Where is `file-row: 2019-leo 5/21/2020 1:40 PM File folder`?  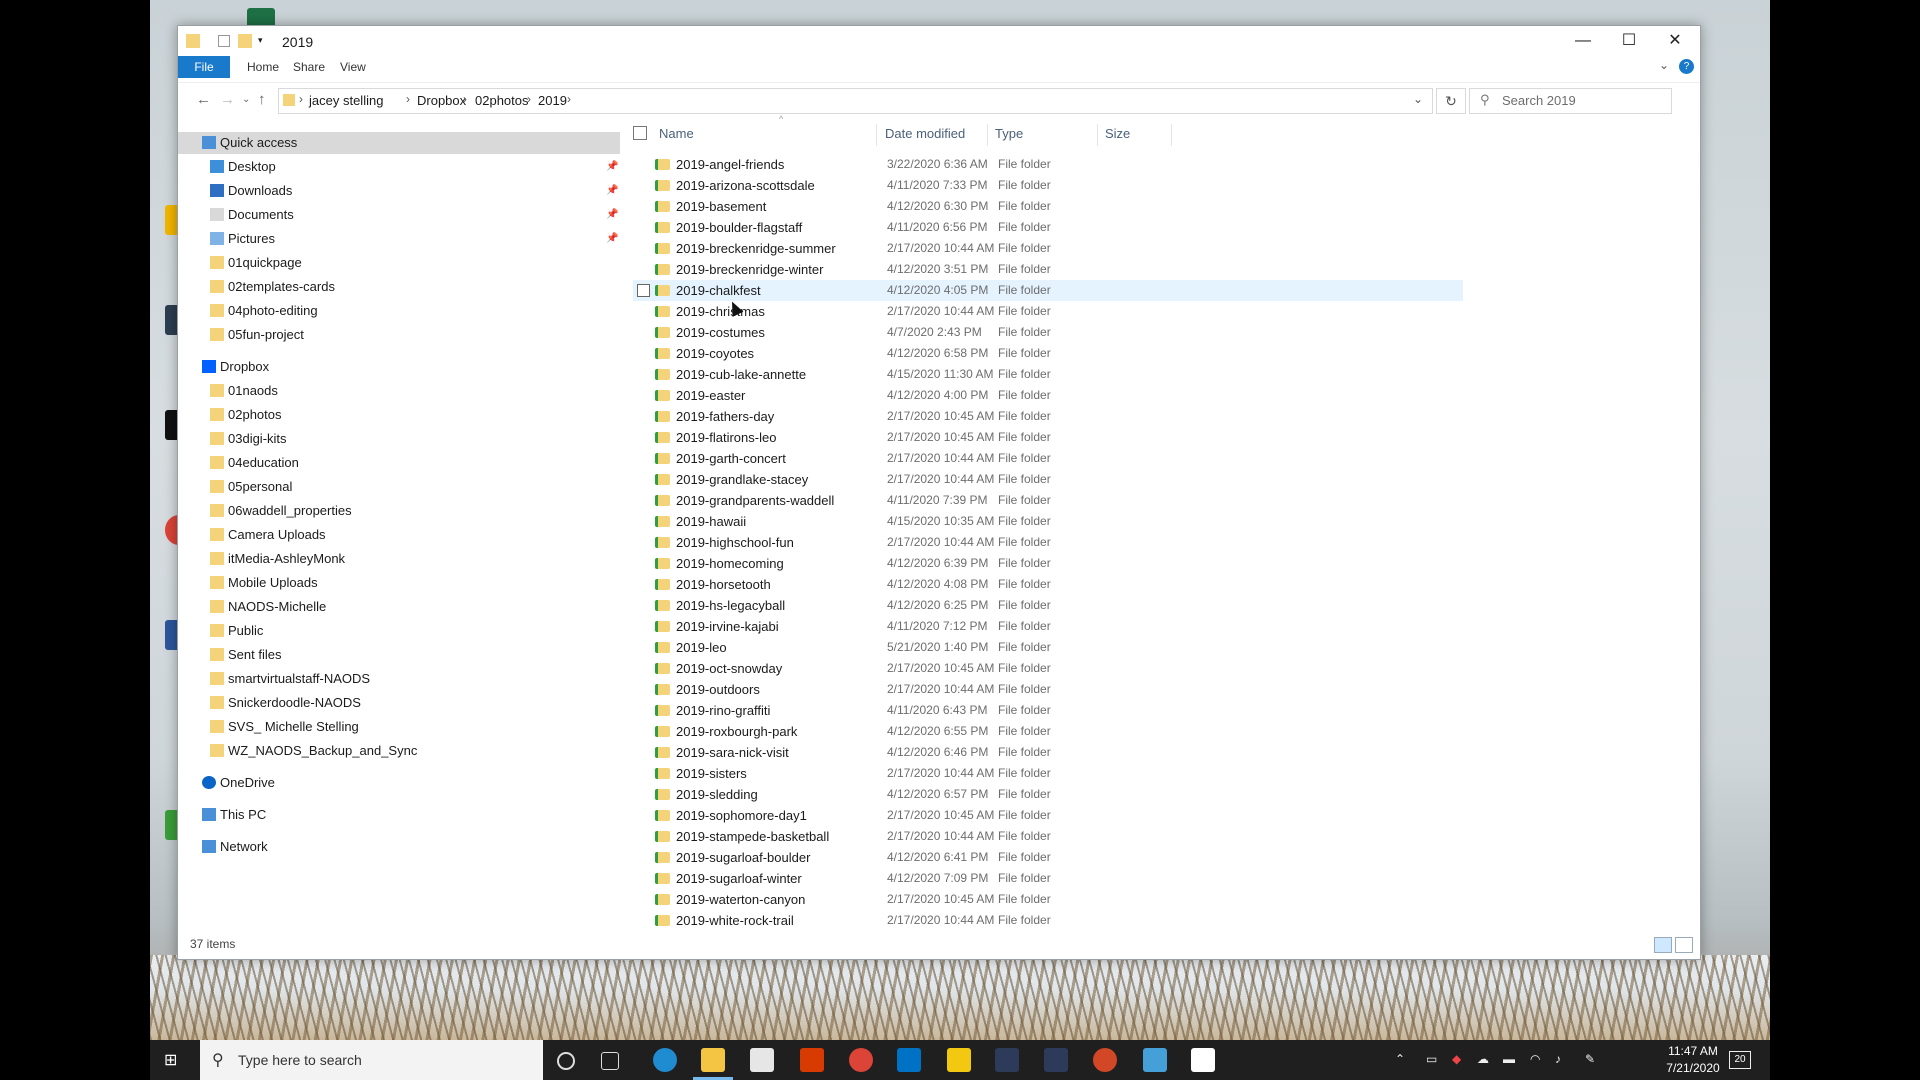 file-row: 2019-leo 5/21/2020 1:40 PM File folder is located at coordinates (1048, 647).